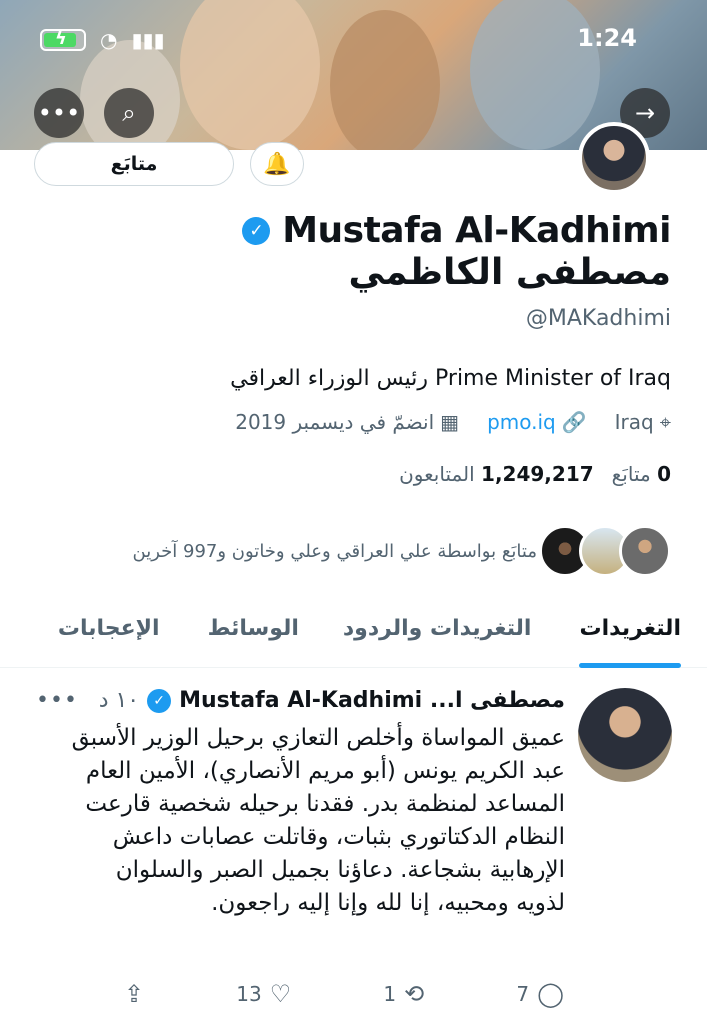 The image size is (707, 1024). Describe the element at coordinates (253, 636) in the screenshot. I see `tab-media: الوسائط` at that location.